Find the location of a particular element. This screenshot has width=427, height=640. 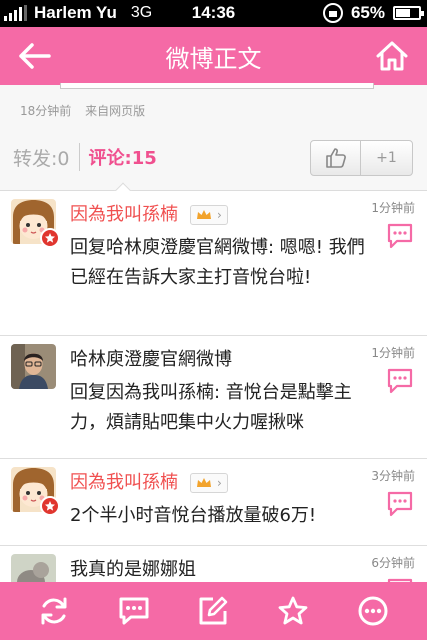

edit-icon is located at coordinates (213, 610).